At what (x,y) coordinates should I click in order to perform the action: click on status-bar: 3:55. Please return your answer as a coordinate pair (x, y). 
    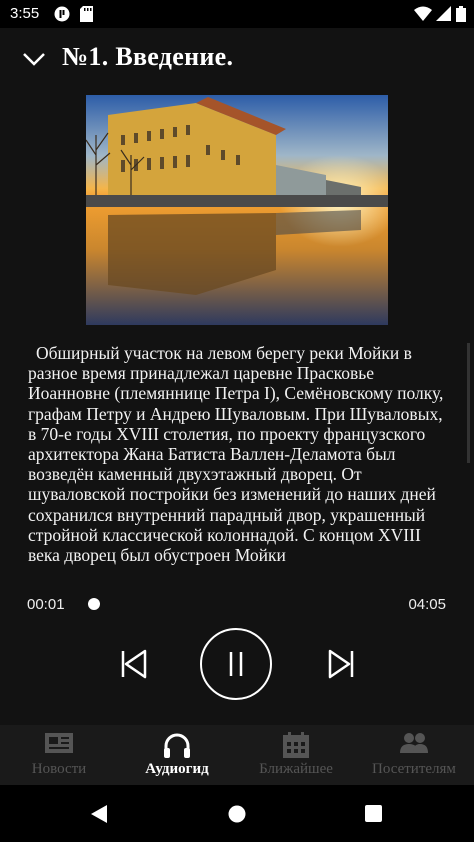
    Looking at the image, I should click on (237, 14).